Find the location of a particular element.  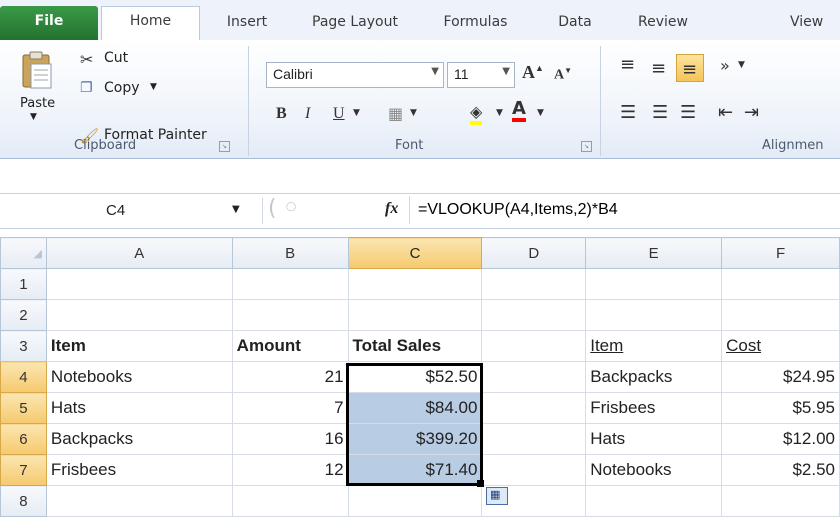

cell-a8 is located at coordinates (139, 501).